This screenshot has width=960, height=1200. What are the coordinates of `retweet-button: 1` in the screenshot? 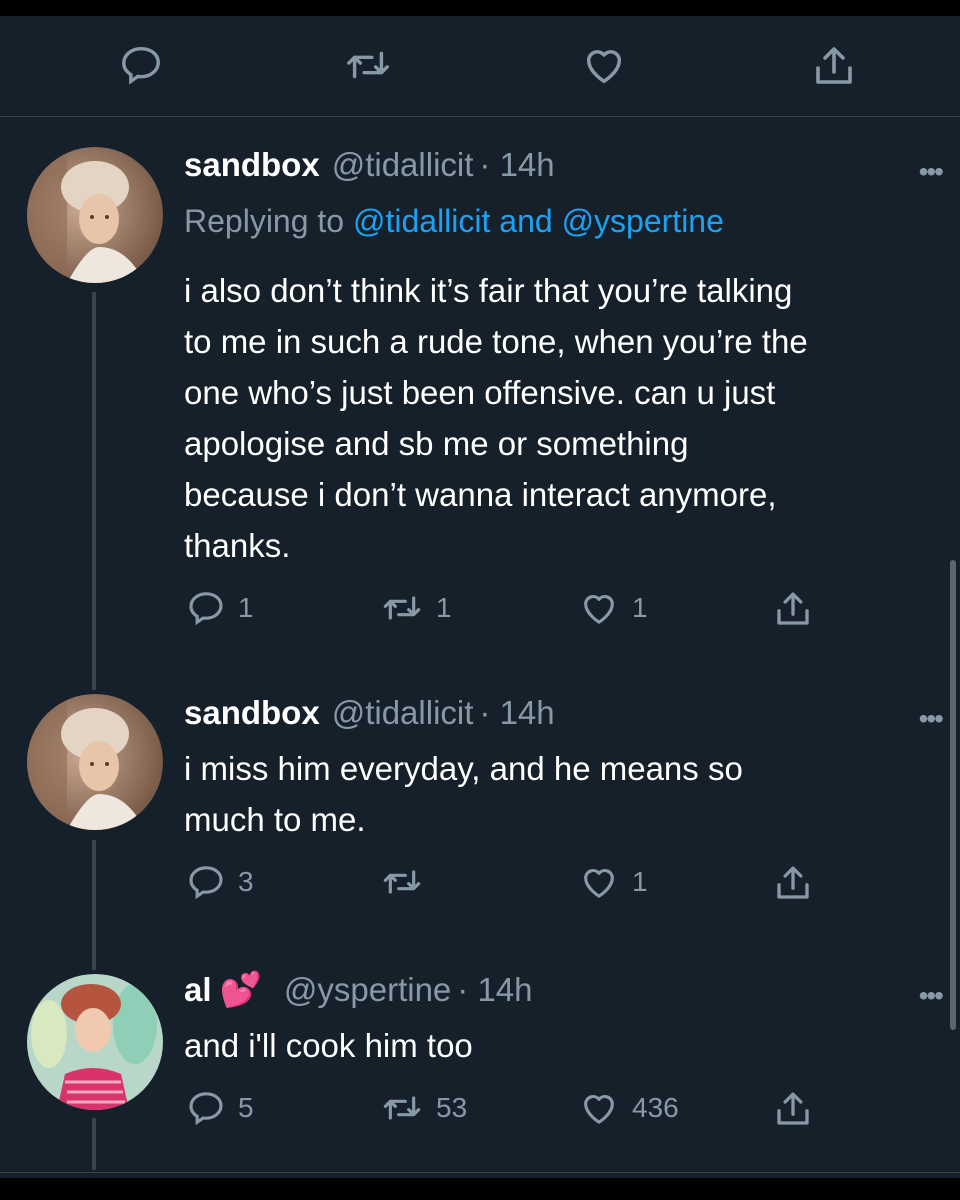 It's located at (416, 608).